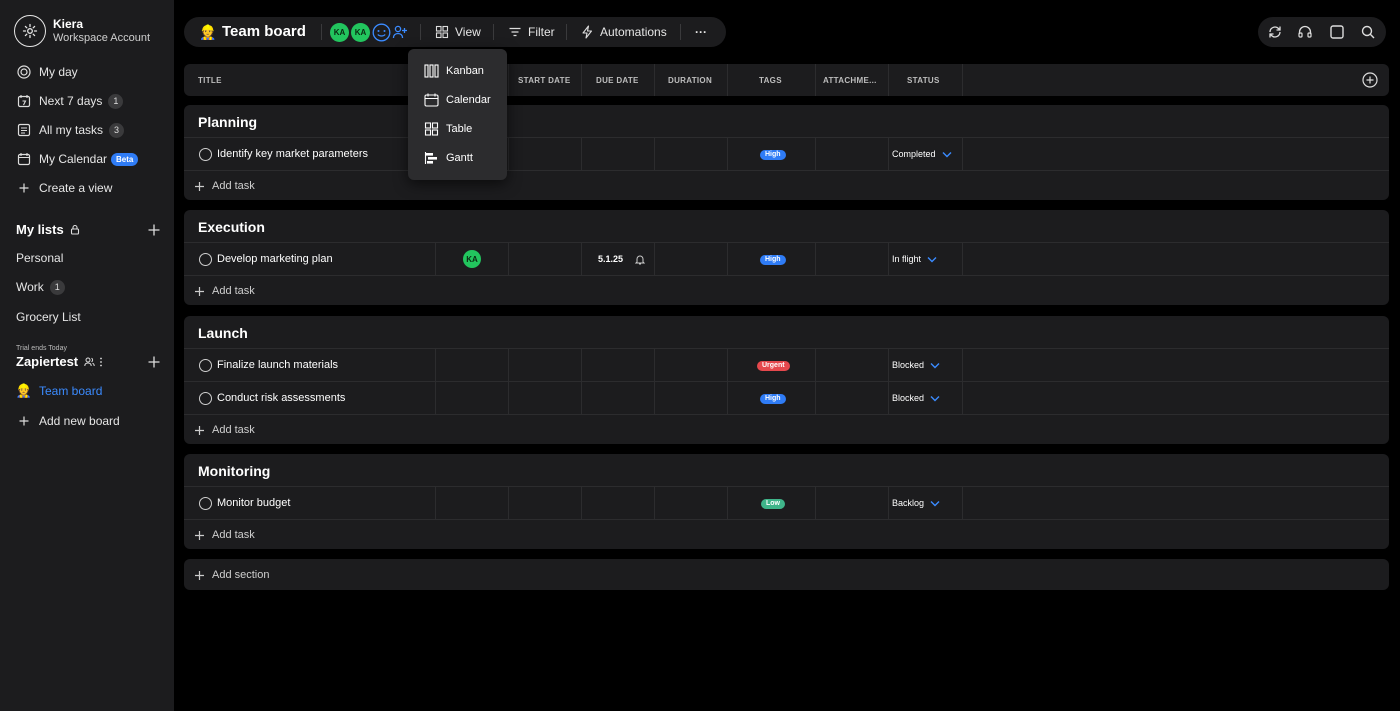 The height and width of the screenshot is (711, 1400). I want to click on workspace-heading: Zapiertest, so click(59, 361).